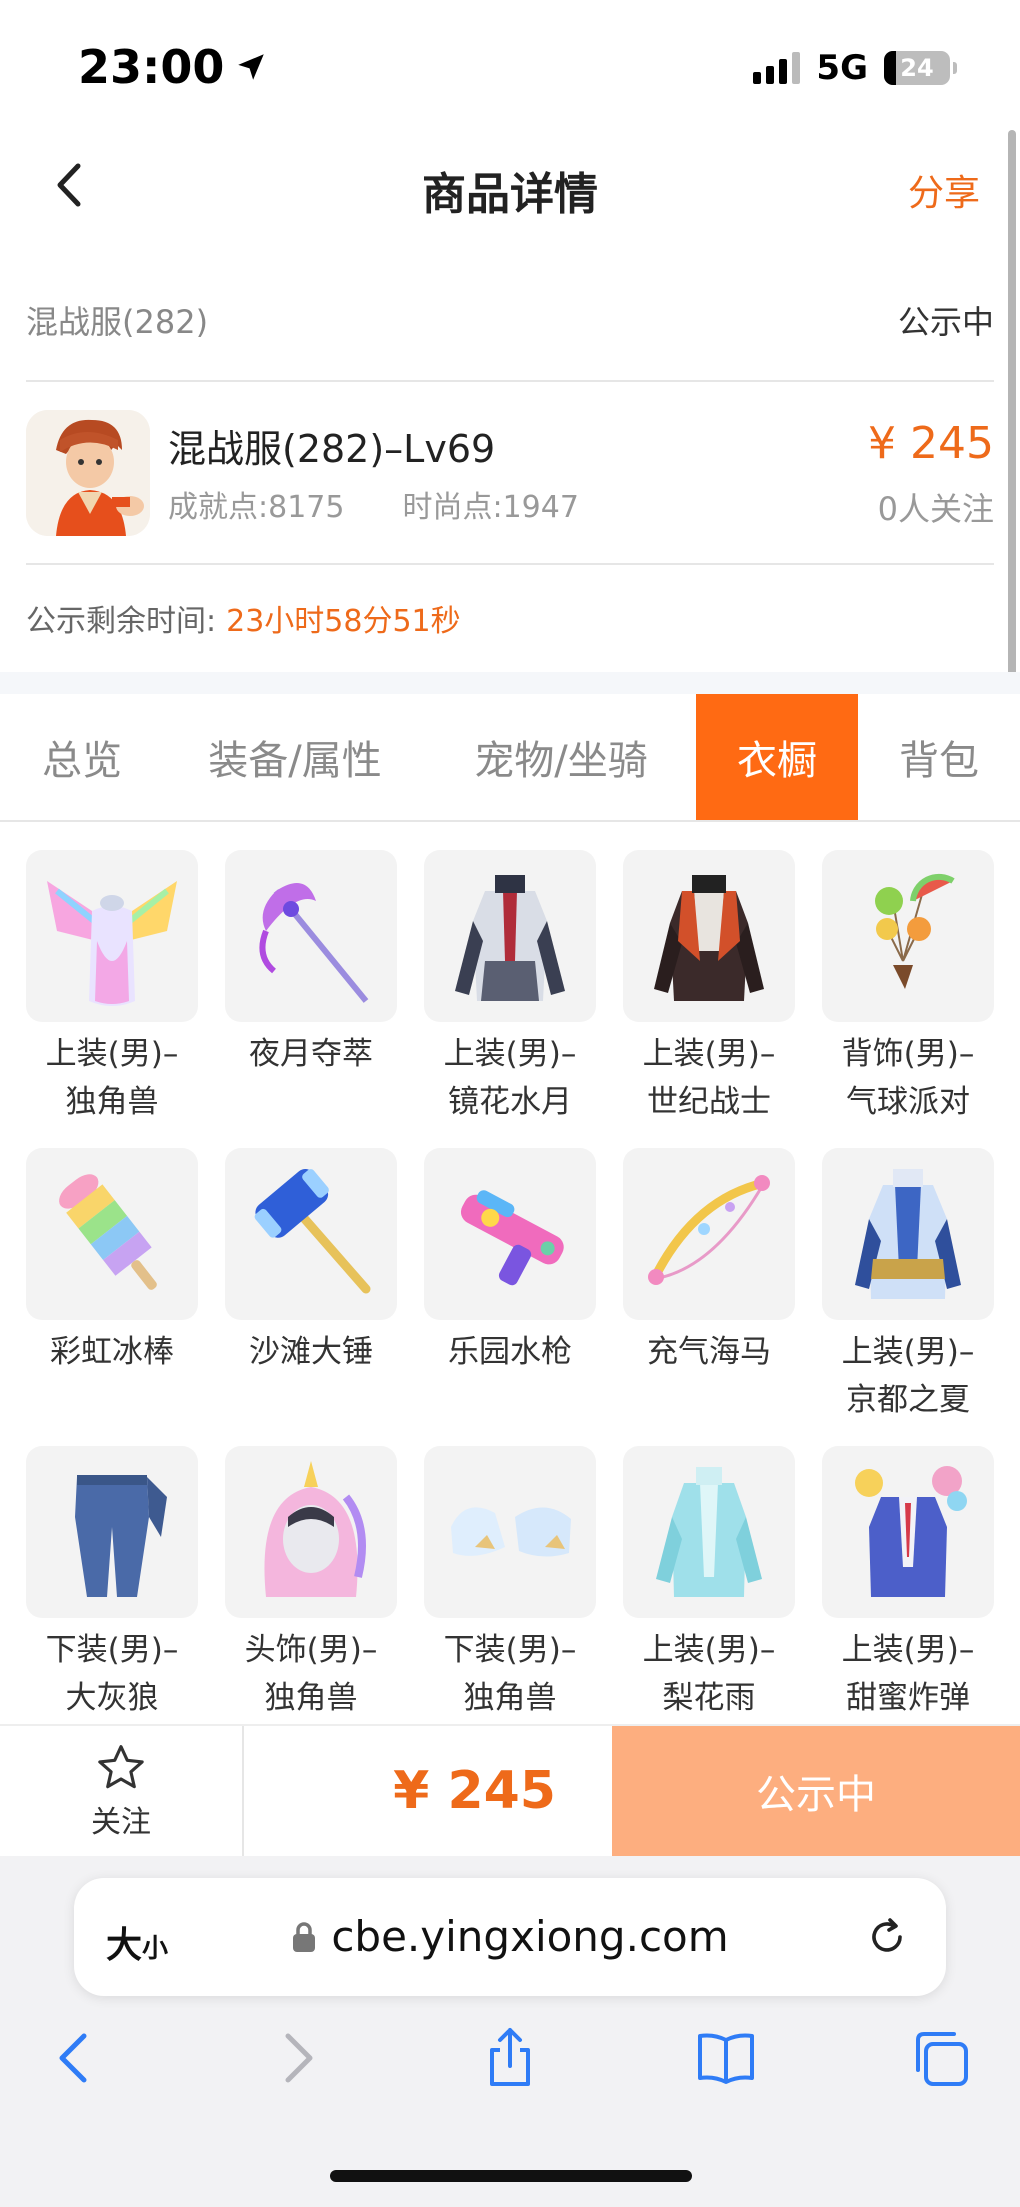  I want to click on sweet-bomb-top-icon, so click(911, 1531).